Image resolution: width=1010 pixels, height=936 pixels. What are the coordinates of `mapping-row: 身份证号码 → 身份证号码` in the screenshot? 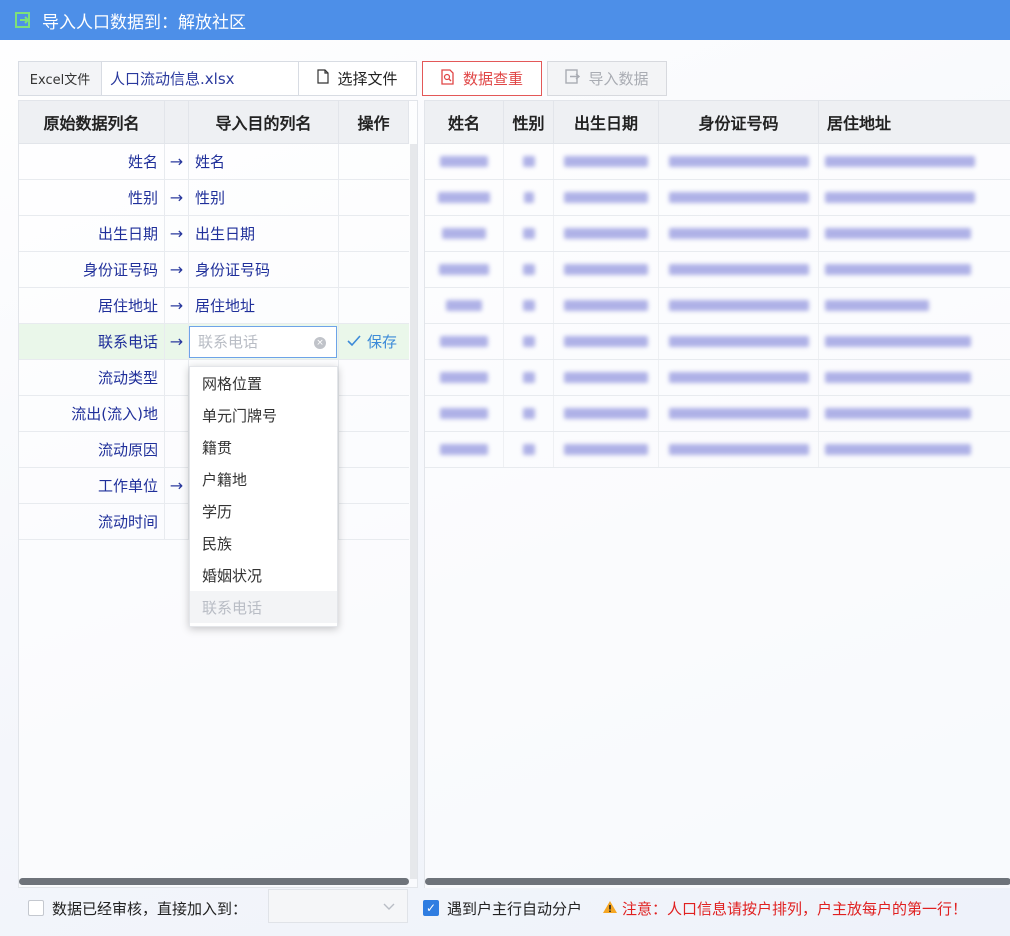 It's located at (214, 270).